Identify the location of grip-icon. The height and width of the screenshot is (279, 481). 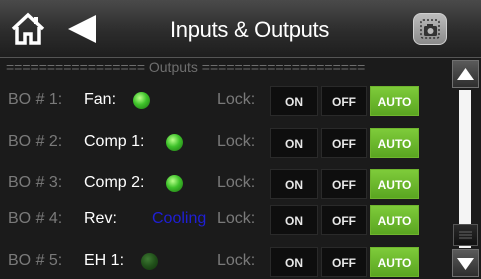
(465, 235).